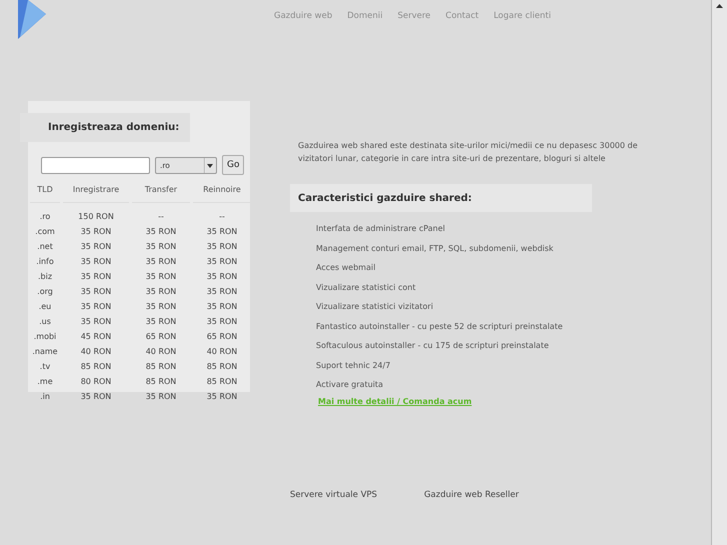 This screenshot has height=545, width=727. Describe the element at coordinates (45, 247) in the screenshot. I see `table-cell-text: .net` at that location.